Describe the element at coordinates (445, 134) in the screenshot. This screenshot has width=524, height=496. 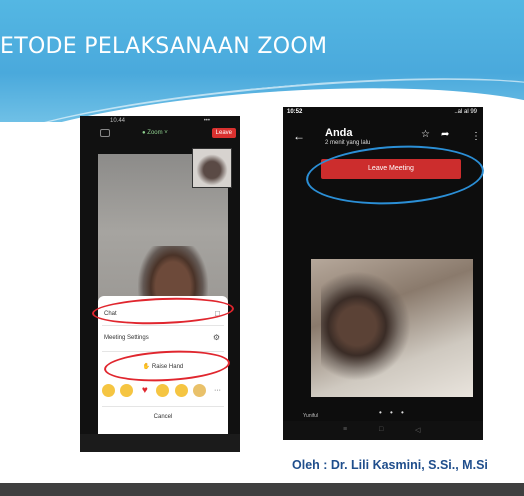
I see `share-icon: ➦` at that location.